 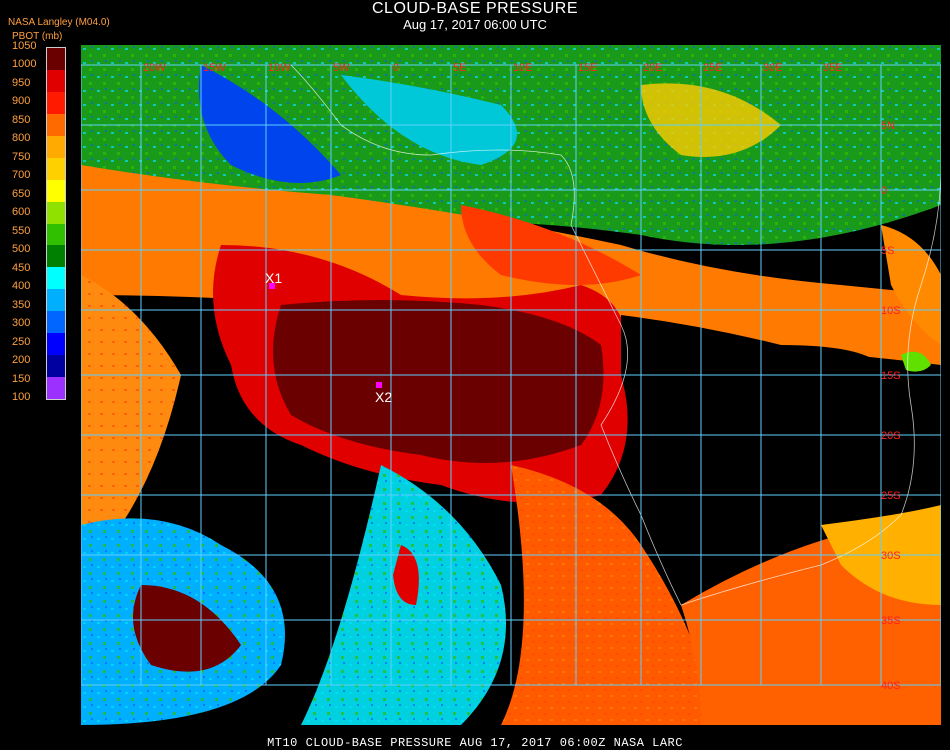 I want to click on lat-label: 35S, so click(x=891, y=621).